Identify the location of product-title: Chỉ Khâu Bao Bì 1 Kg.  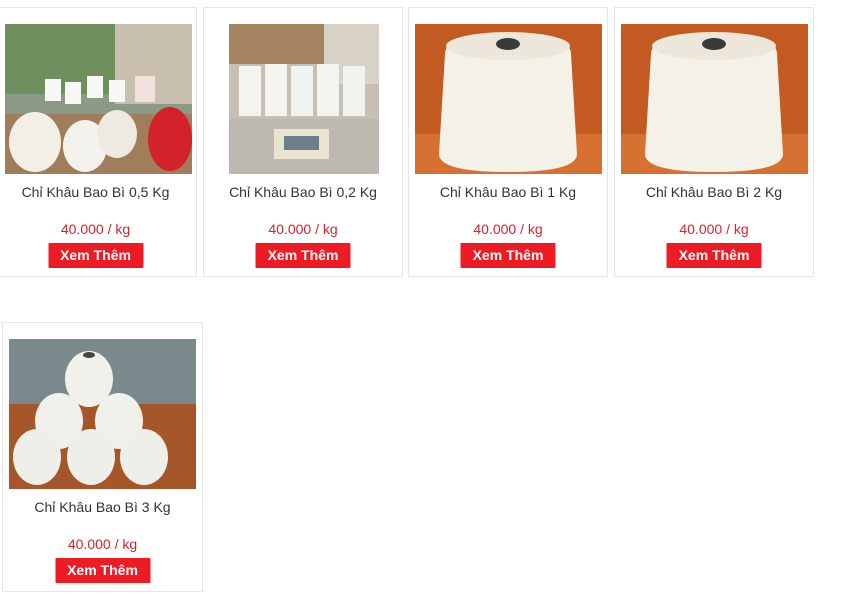
(508, 192).